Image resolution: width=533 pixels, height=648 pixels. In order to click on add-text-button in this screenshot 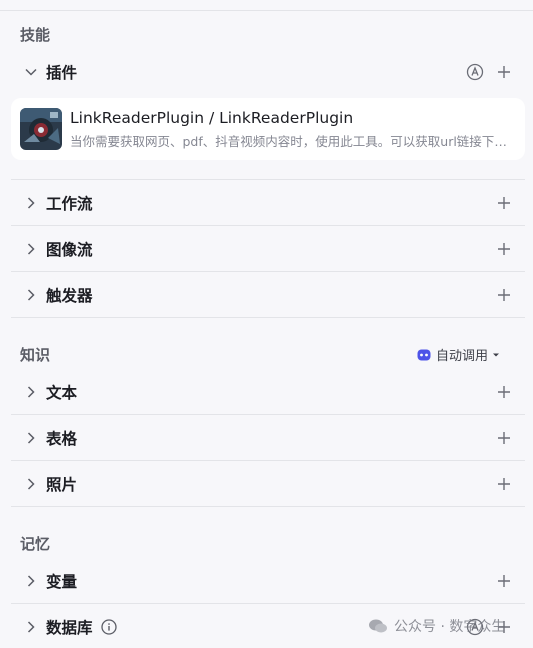, I will do `click(504, 392)`.